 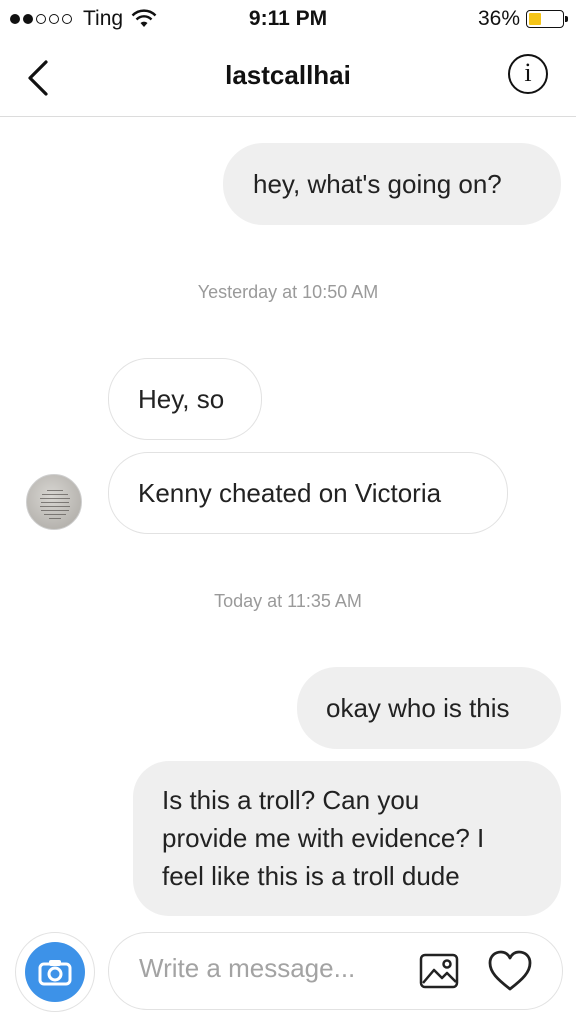 I want to click on camera-icon, so click(x=55, y=972).